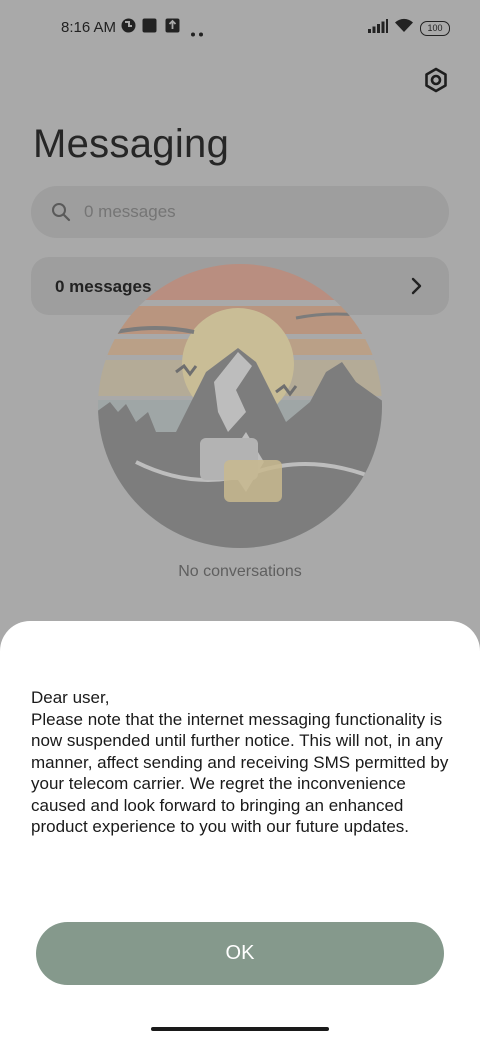 The height and width of the screenshot is (1040, 480). I want to click on search-icon, so click(61, 212).